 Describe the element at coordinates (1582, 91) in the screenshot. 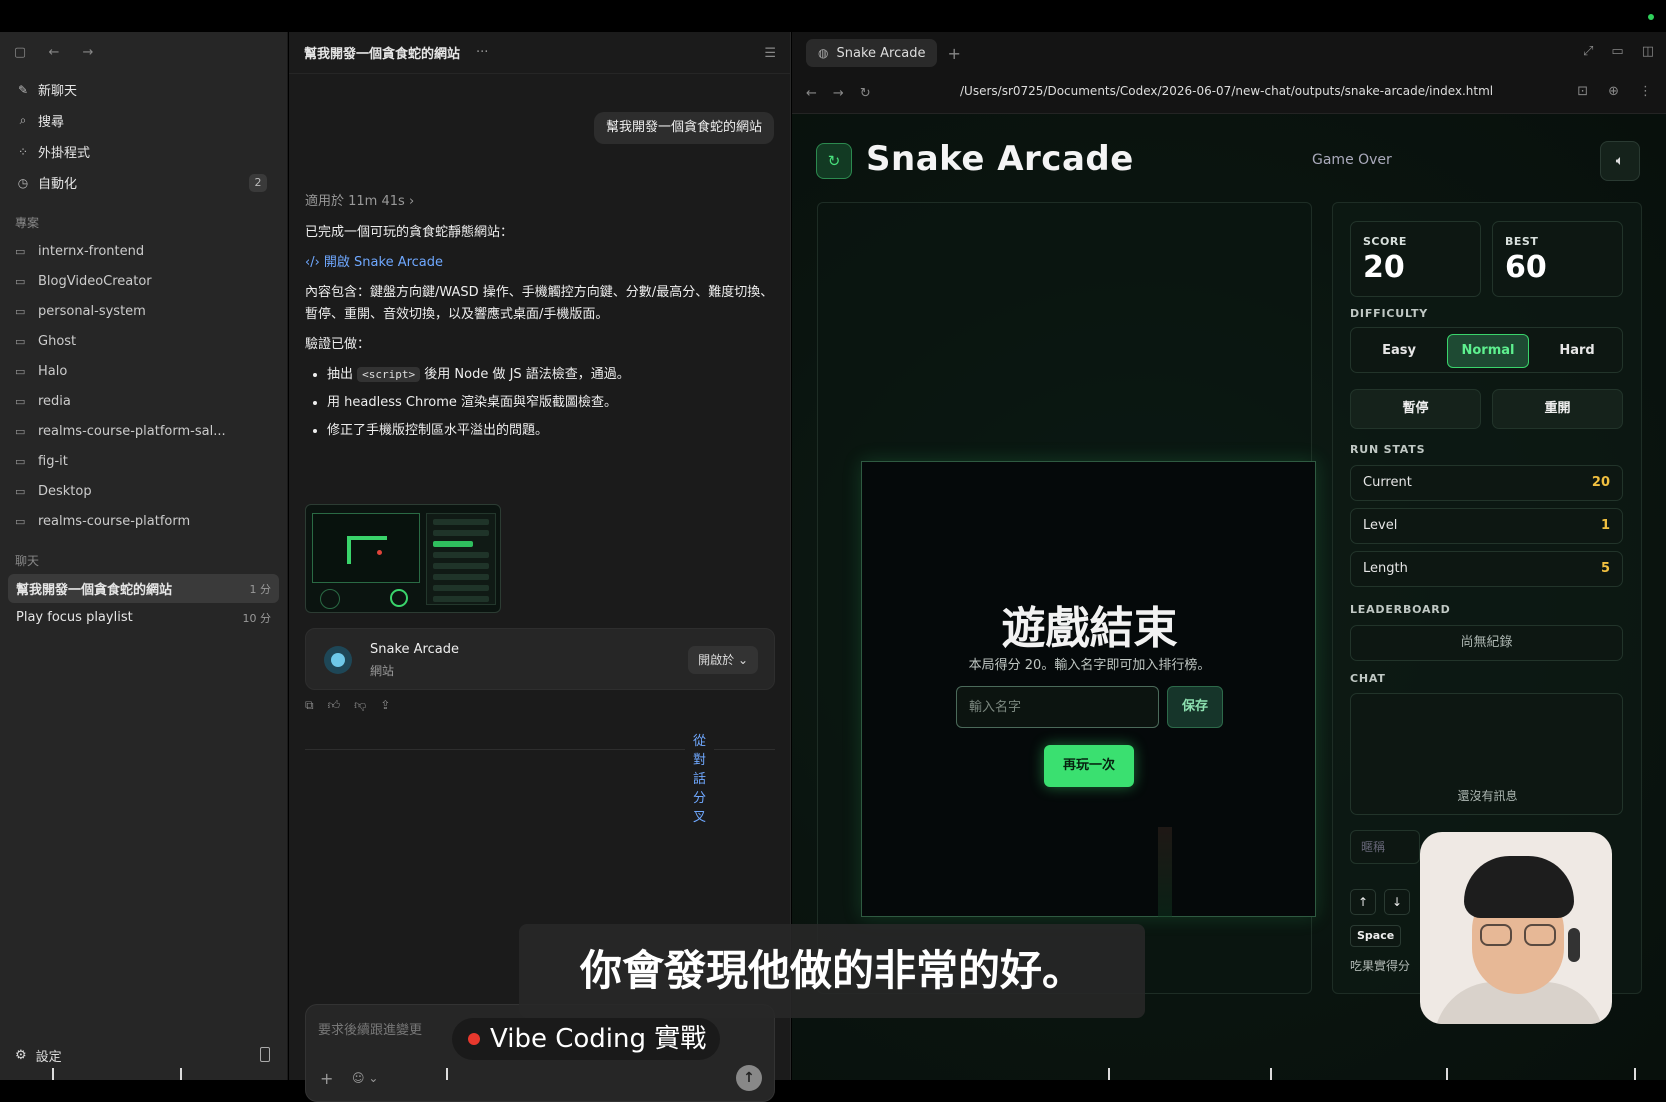

I see `screenshot-icon: ⊡` at that location.